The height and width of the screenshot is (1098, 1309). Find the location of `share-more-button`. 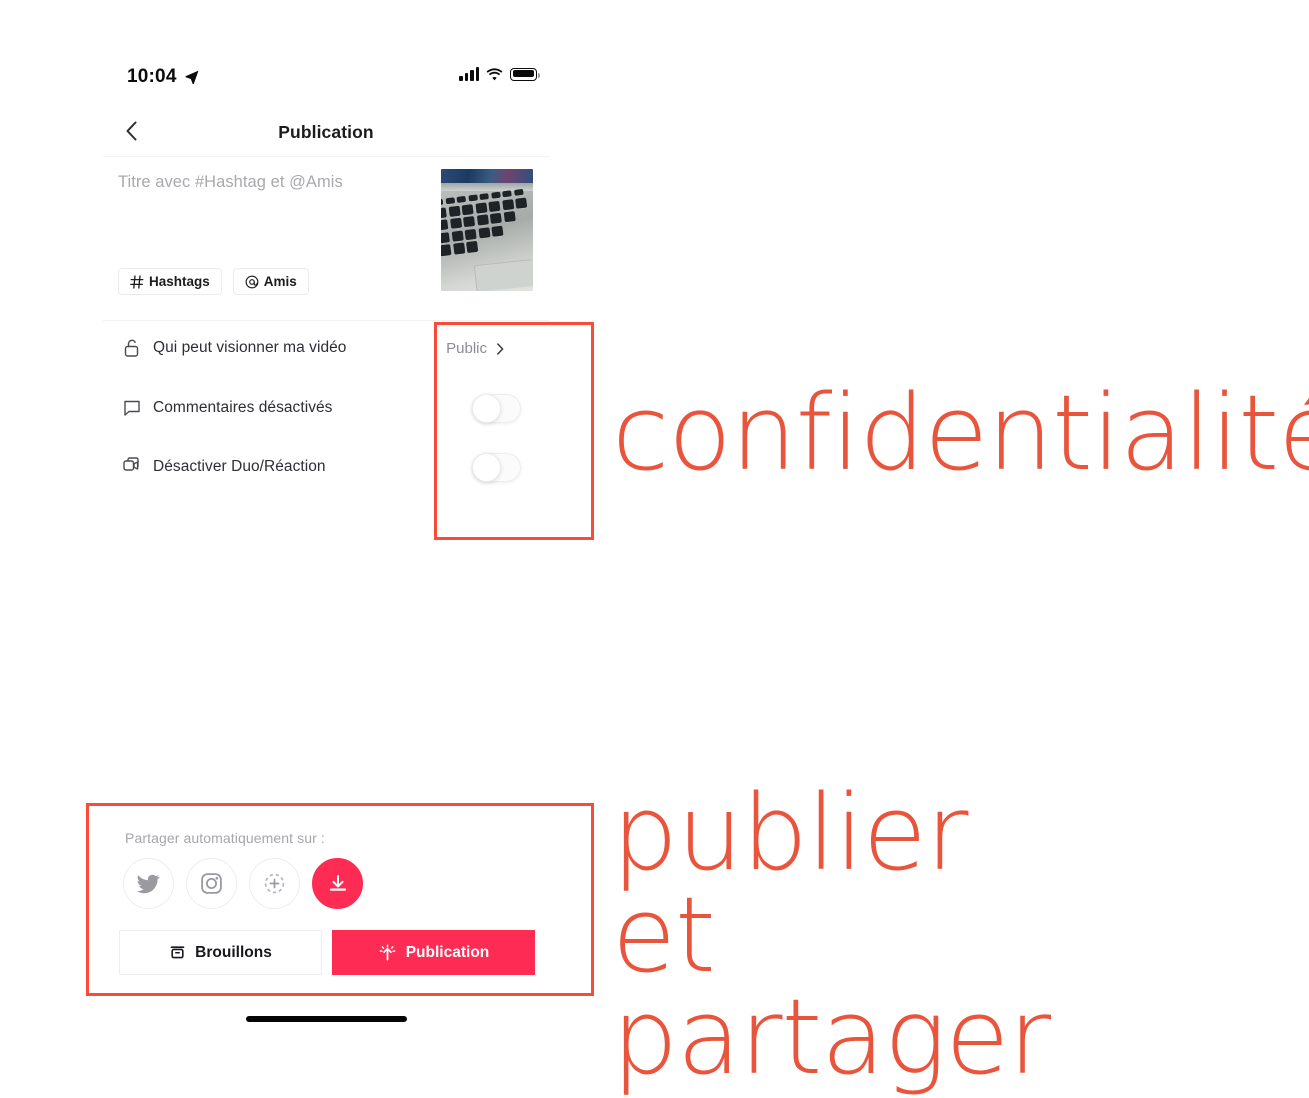

share-more-button is located at coordinates (274, 883).